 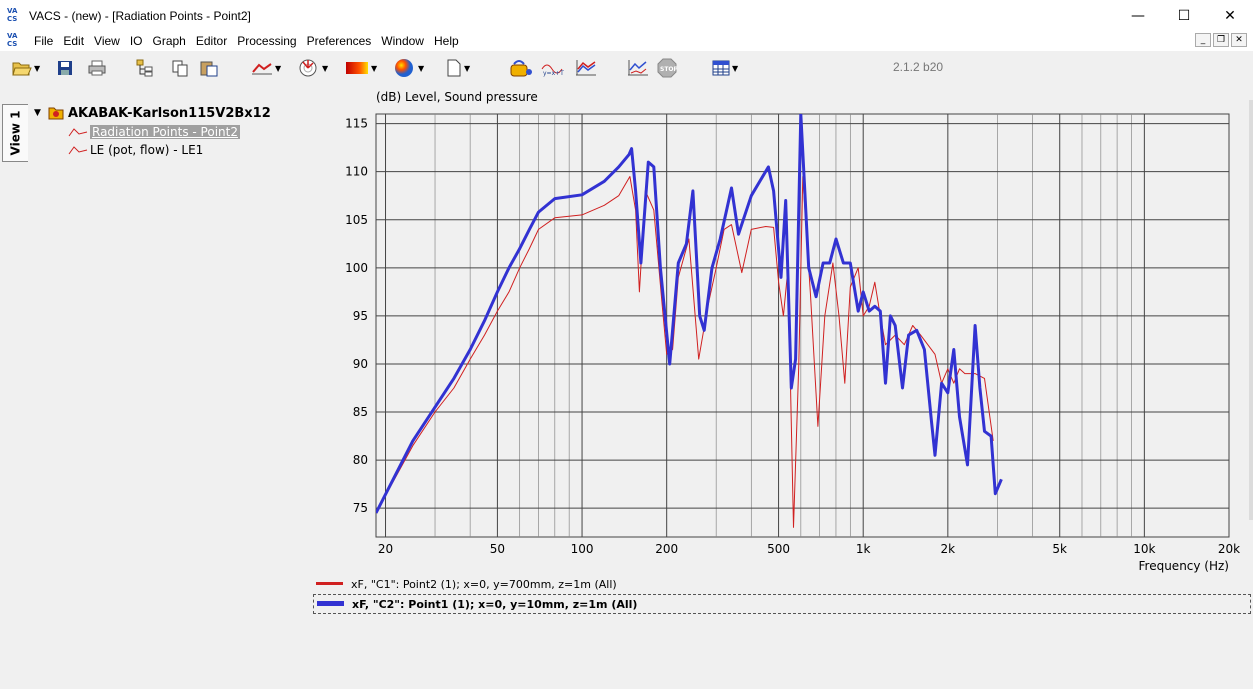 What do you see at coordinates (165, 132) in the screenshot?
I see `tree-item-label: Radiation Points - Point2` at bounding box center [165, 132].